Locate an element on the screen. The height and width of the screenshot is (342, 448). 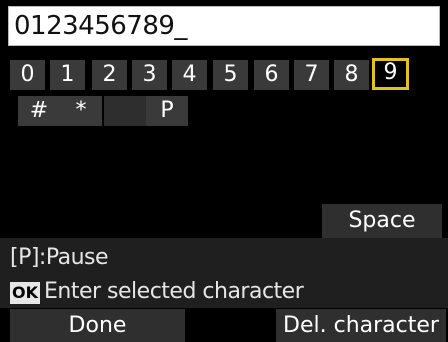
key-6: 6 is located at coordinates (271, 75).